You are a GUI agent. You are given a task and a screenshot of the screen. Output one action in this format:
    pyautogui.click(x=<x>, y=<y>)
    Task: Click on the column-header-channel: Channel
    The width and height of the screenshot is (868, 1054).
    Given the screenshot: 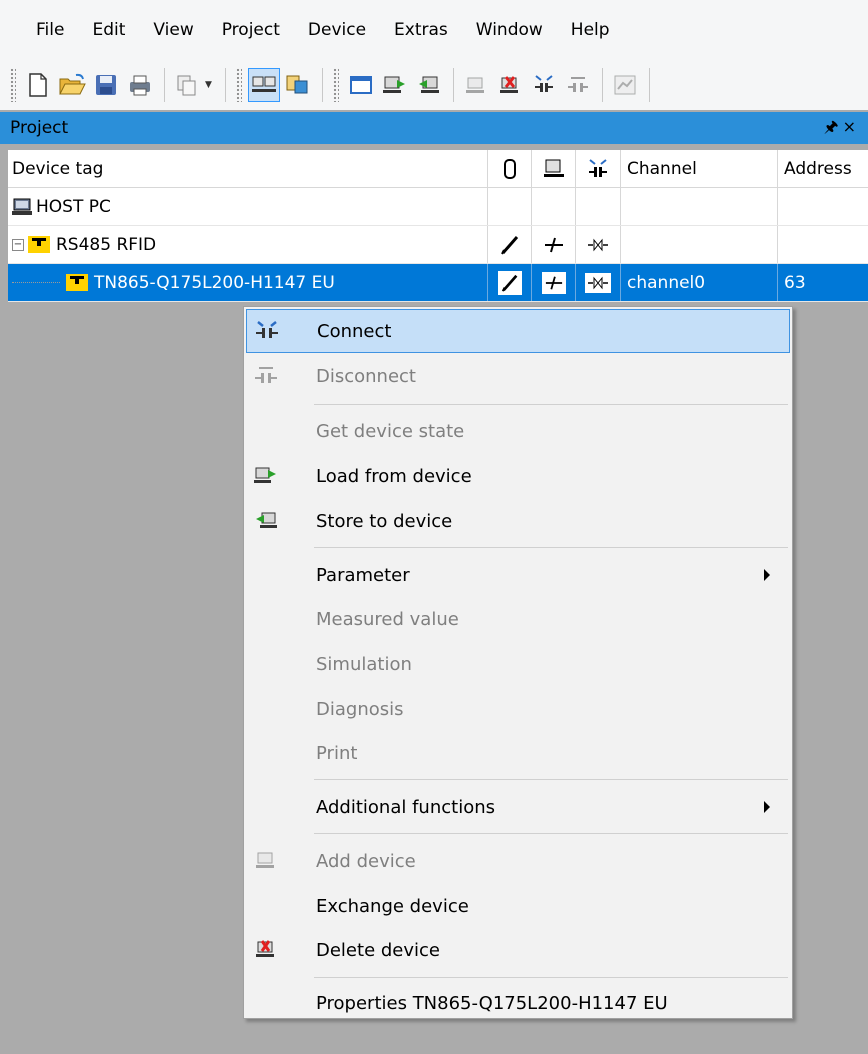 What is the action you would take?
    pyautogui.click(x=699, y=168)
    